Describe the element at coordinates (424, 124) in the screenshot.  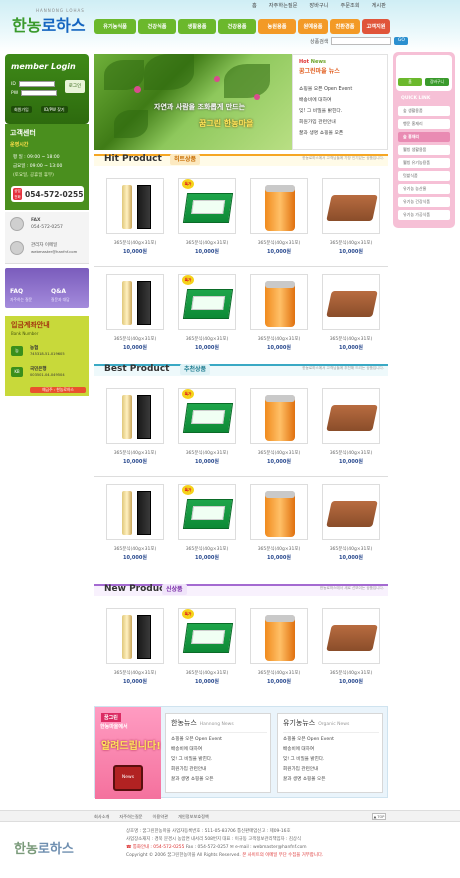
I see `quick-item: 행운 홍재리` at that location.